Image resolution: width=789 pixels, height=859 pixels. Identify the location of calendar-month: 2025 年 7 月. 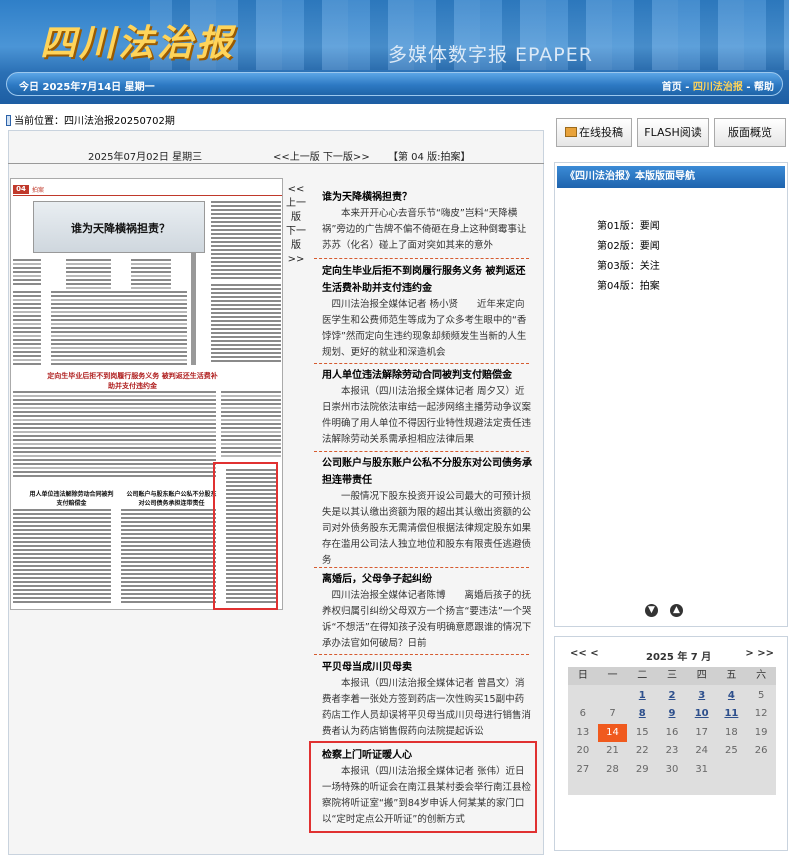
(679, 657).